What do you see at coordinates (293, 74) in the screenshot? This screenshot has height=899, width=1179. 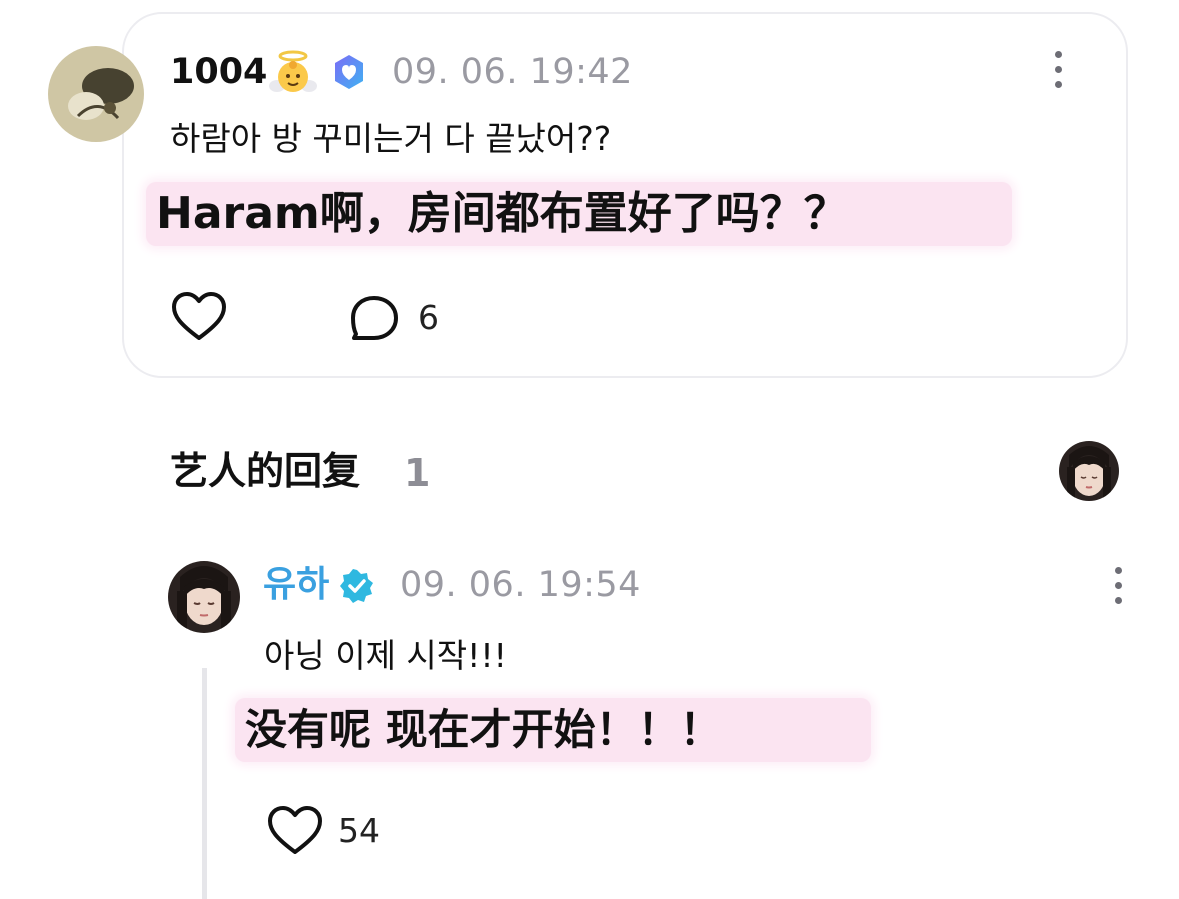 I see `baby-angel-icon` at bounding box center [293, 74].